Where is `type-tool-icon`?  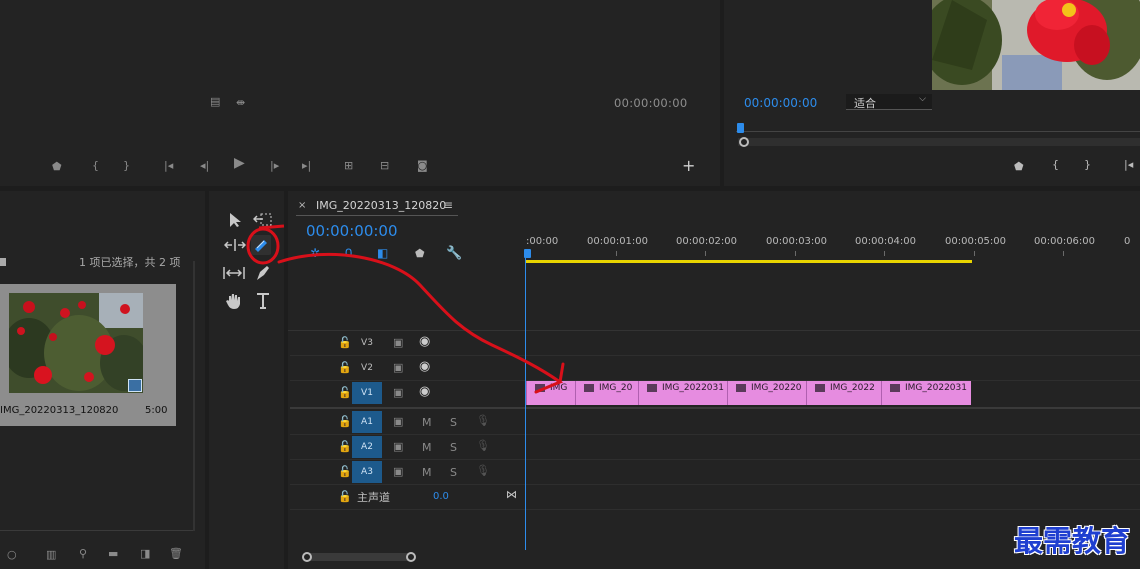 type-tool-icon is located at coordinates (263, 301).